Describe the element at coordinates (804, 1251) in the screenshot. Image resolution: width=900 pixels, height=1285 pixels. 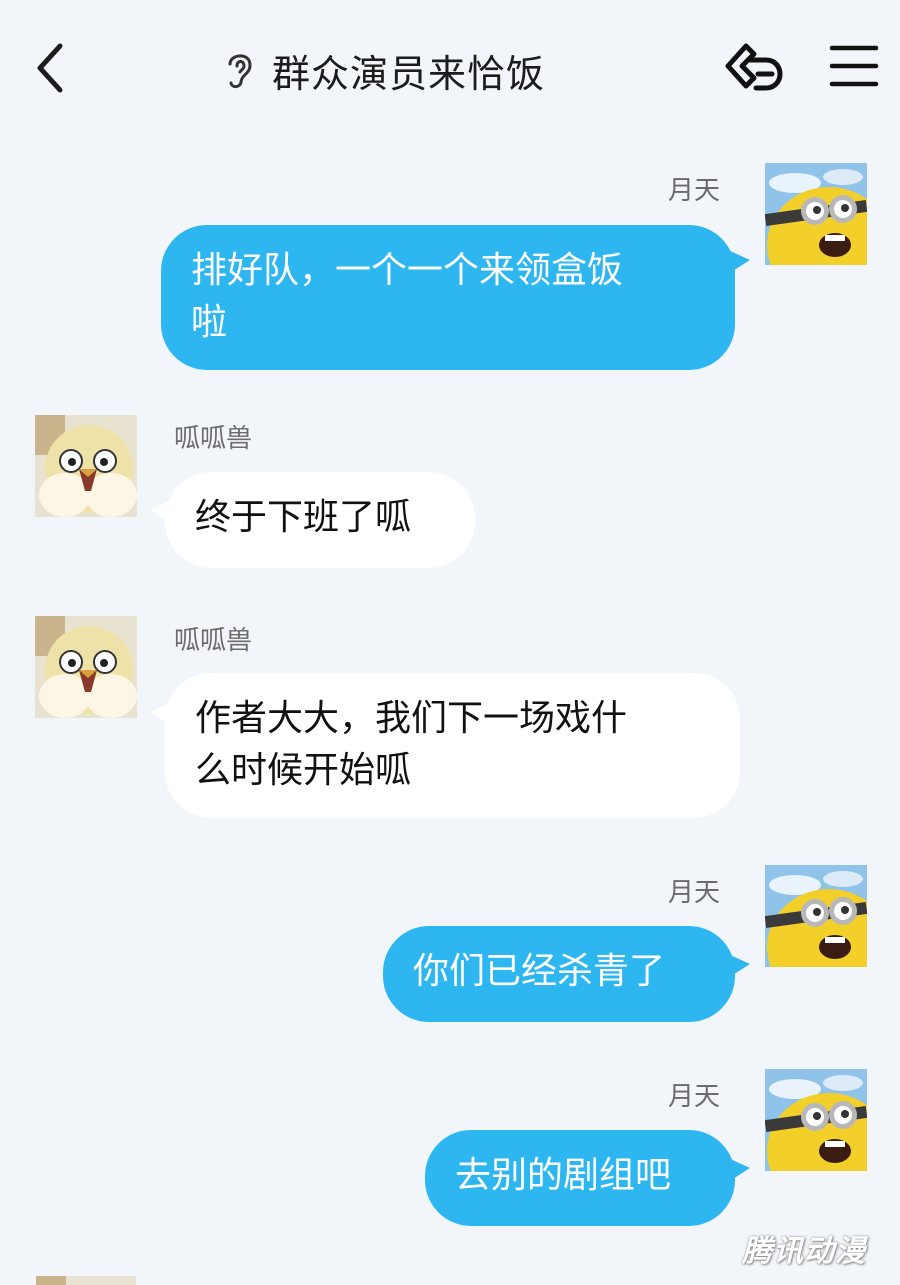
I see `watermark-logo: 腾讯动漫` at that location.